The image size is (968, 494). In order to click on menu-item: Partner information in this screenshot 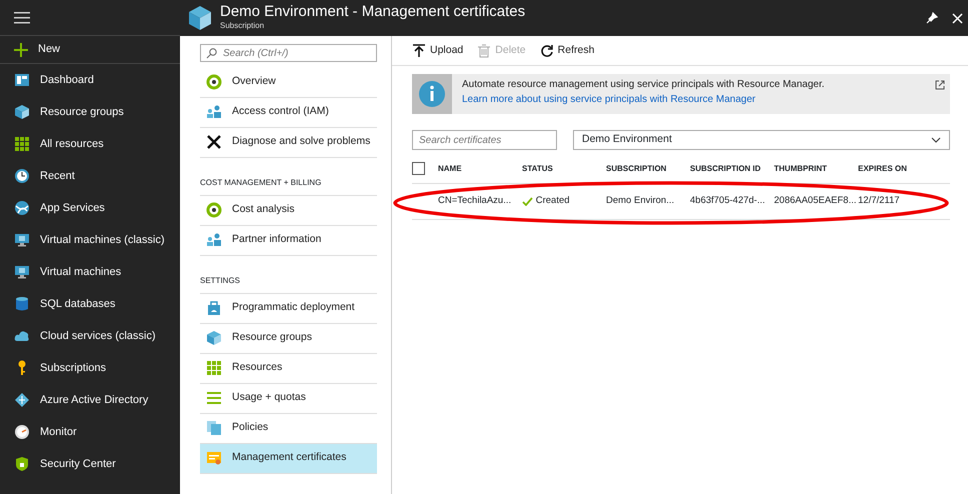, I will do `click(288, 241)`.